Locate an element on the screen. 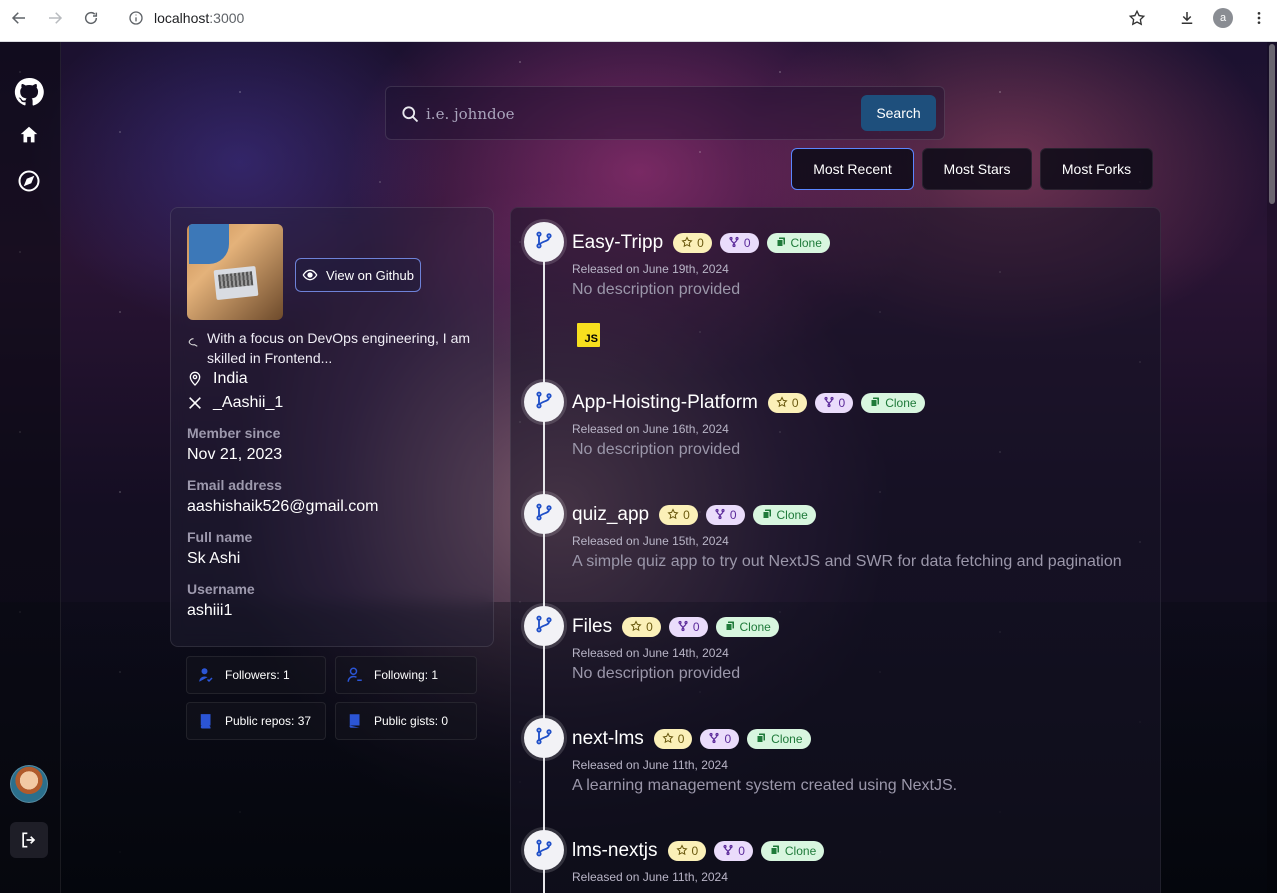  url-port: :3000 is located at coordinates (227, 18).